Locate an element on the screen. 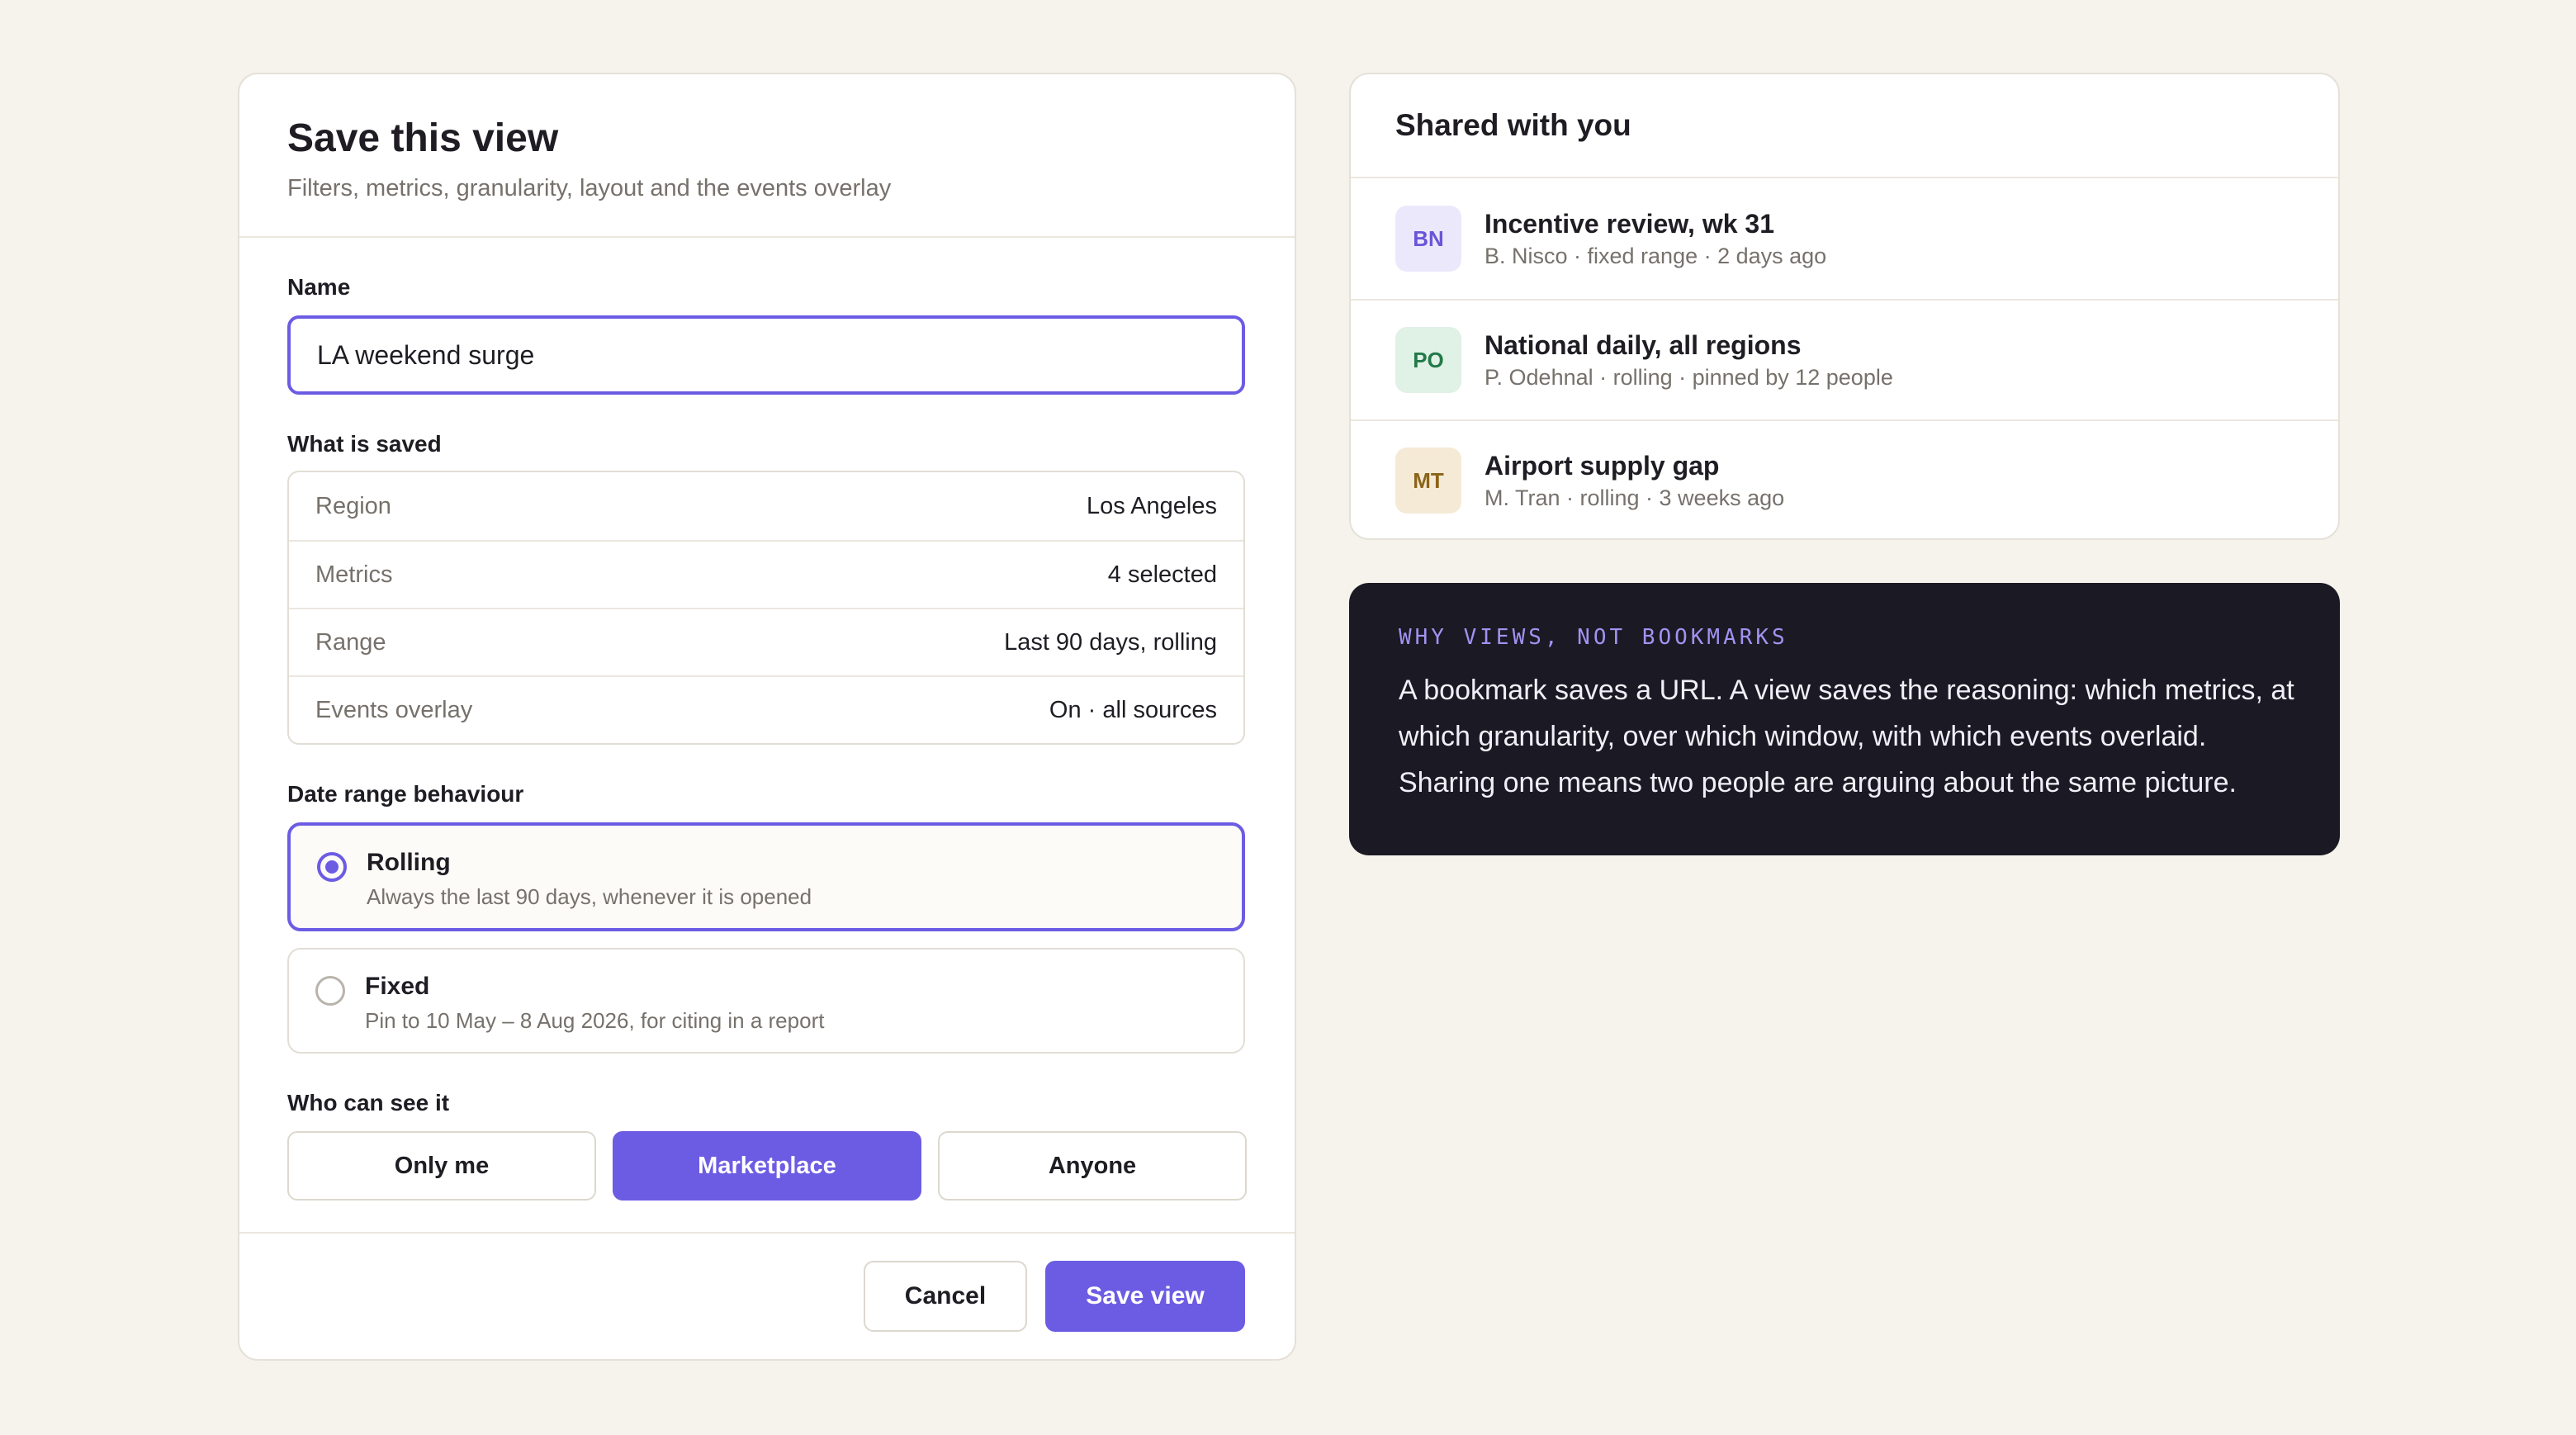  saved-value: Last 90 days, rolling is located at coordinates (1110, 642).